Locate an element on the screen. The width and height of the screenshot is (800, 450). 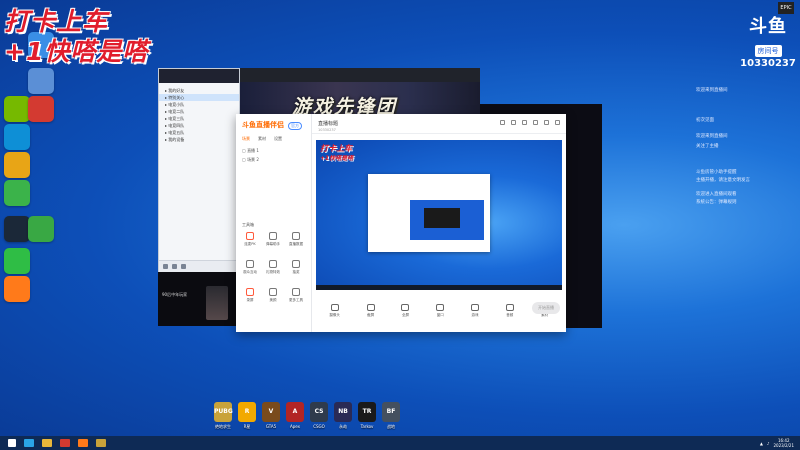
list-item: ▸ 电竞三队 is located at coordinates (199, 118).